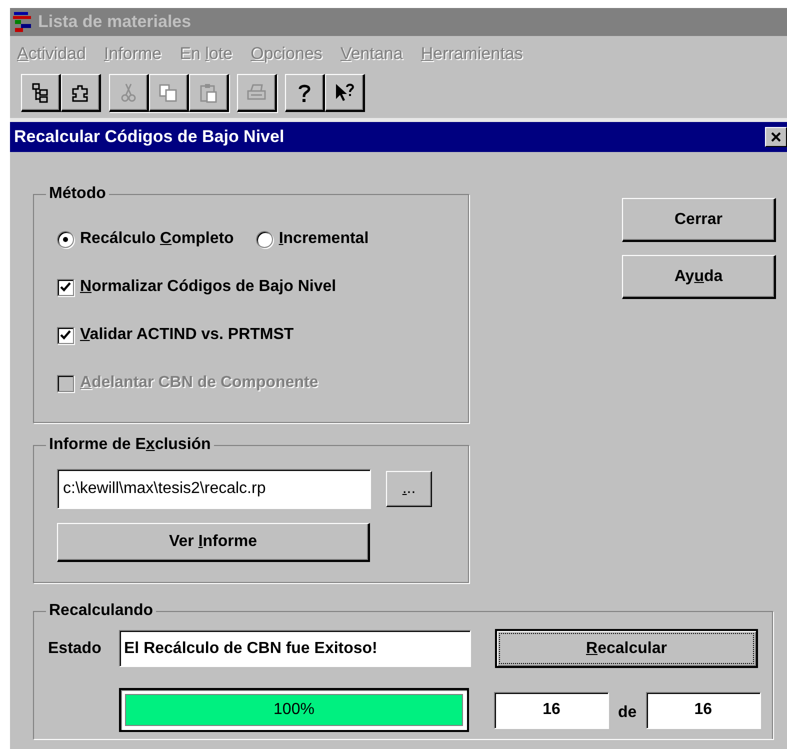 This screenshot has width=787, height=749. I want to click on option-label: Validar ACTIND vs. PRTMST, so click(187, 335).